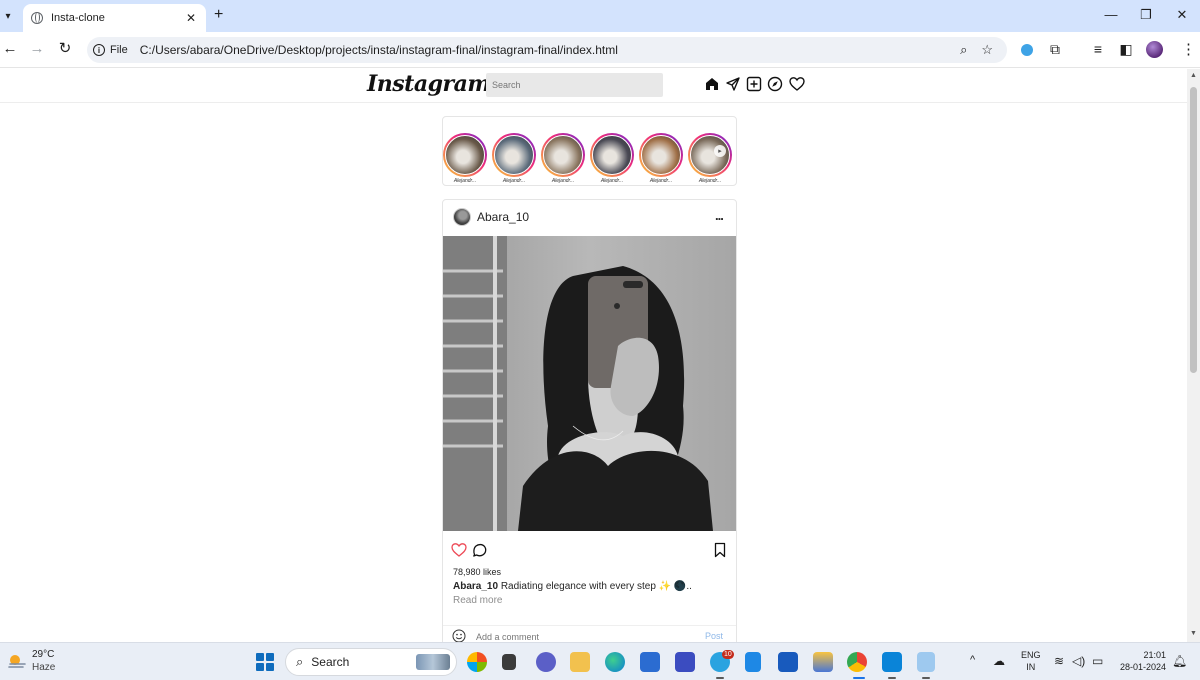  I want to click on notification-badge: 10, so click(728, 654).